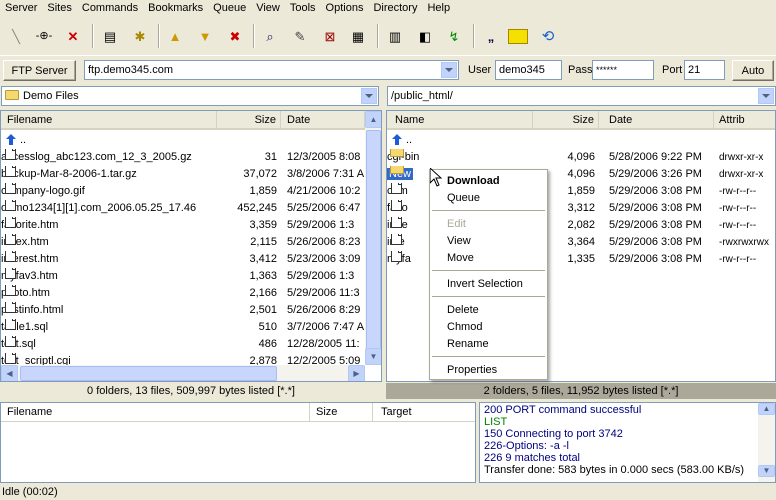  What do you see at coordinates (491, 36) in the screenshot?
I see `quote-icon: „` at bounding box center [491, 36].